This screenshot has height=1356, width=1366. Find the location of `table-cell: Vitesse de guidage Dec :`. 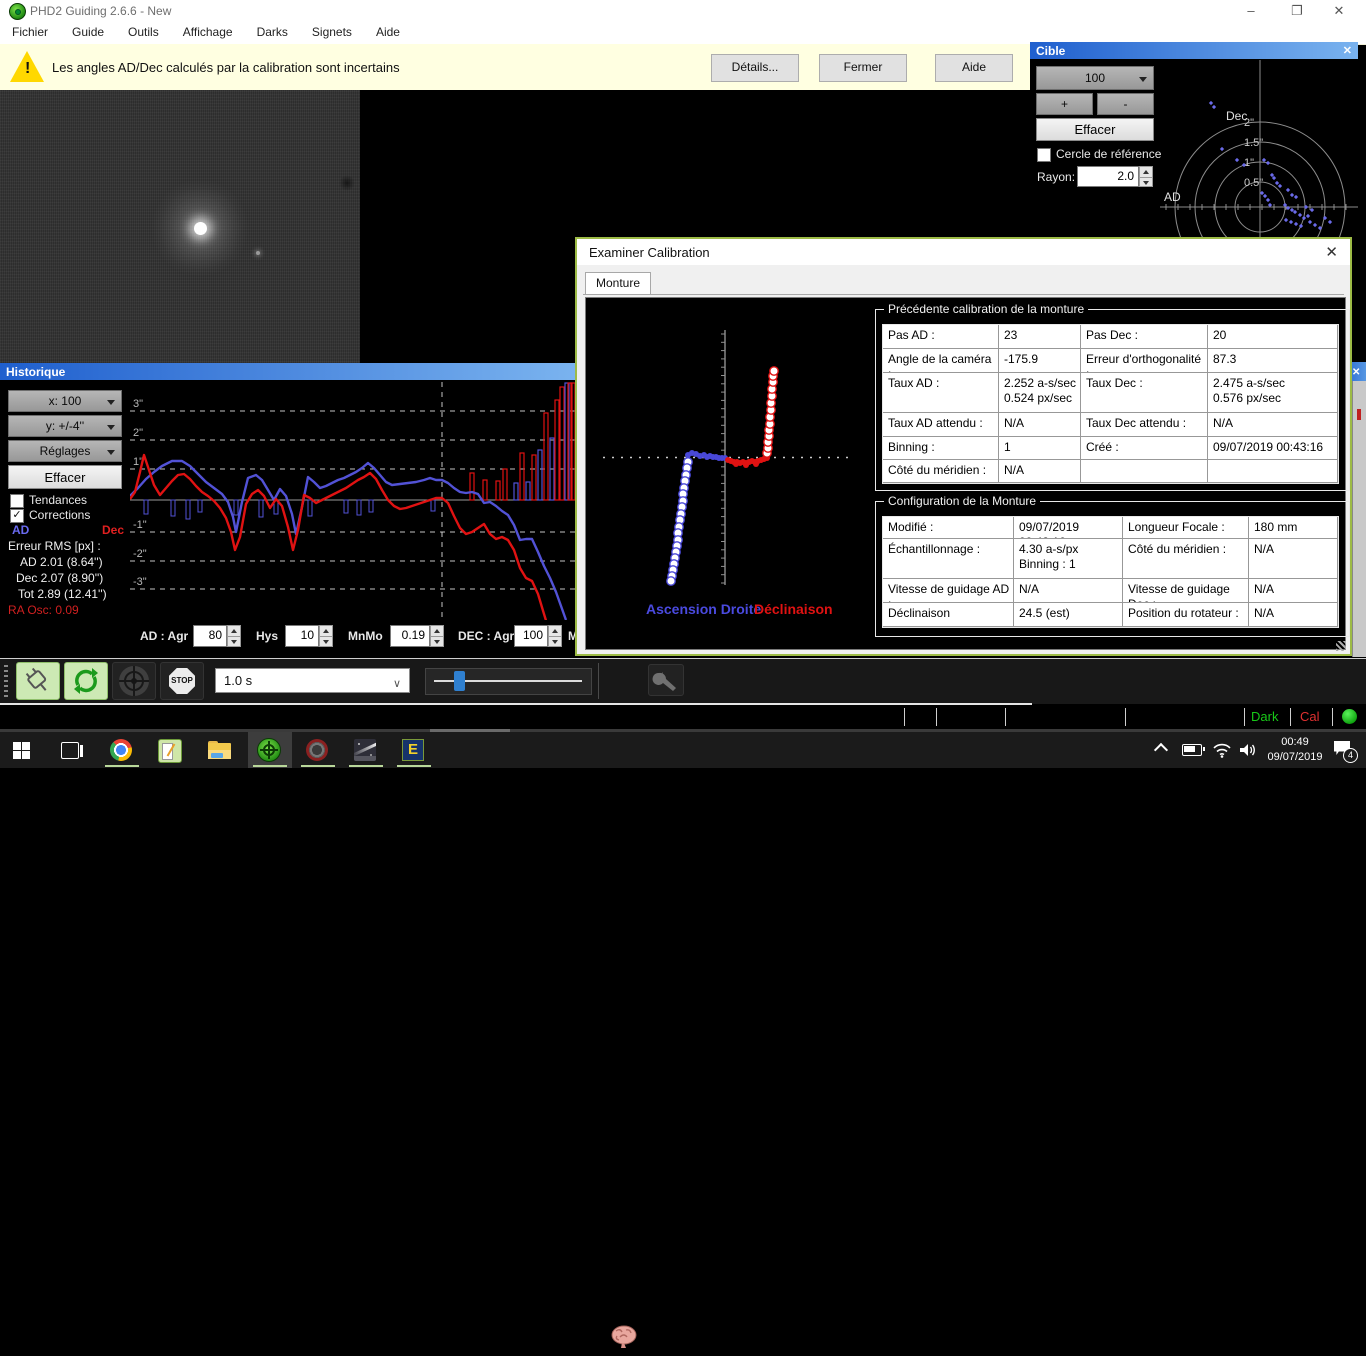

table-cell: Vitesse de guidage Dec : is located at coordinates (1186, 591).